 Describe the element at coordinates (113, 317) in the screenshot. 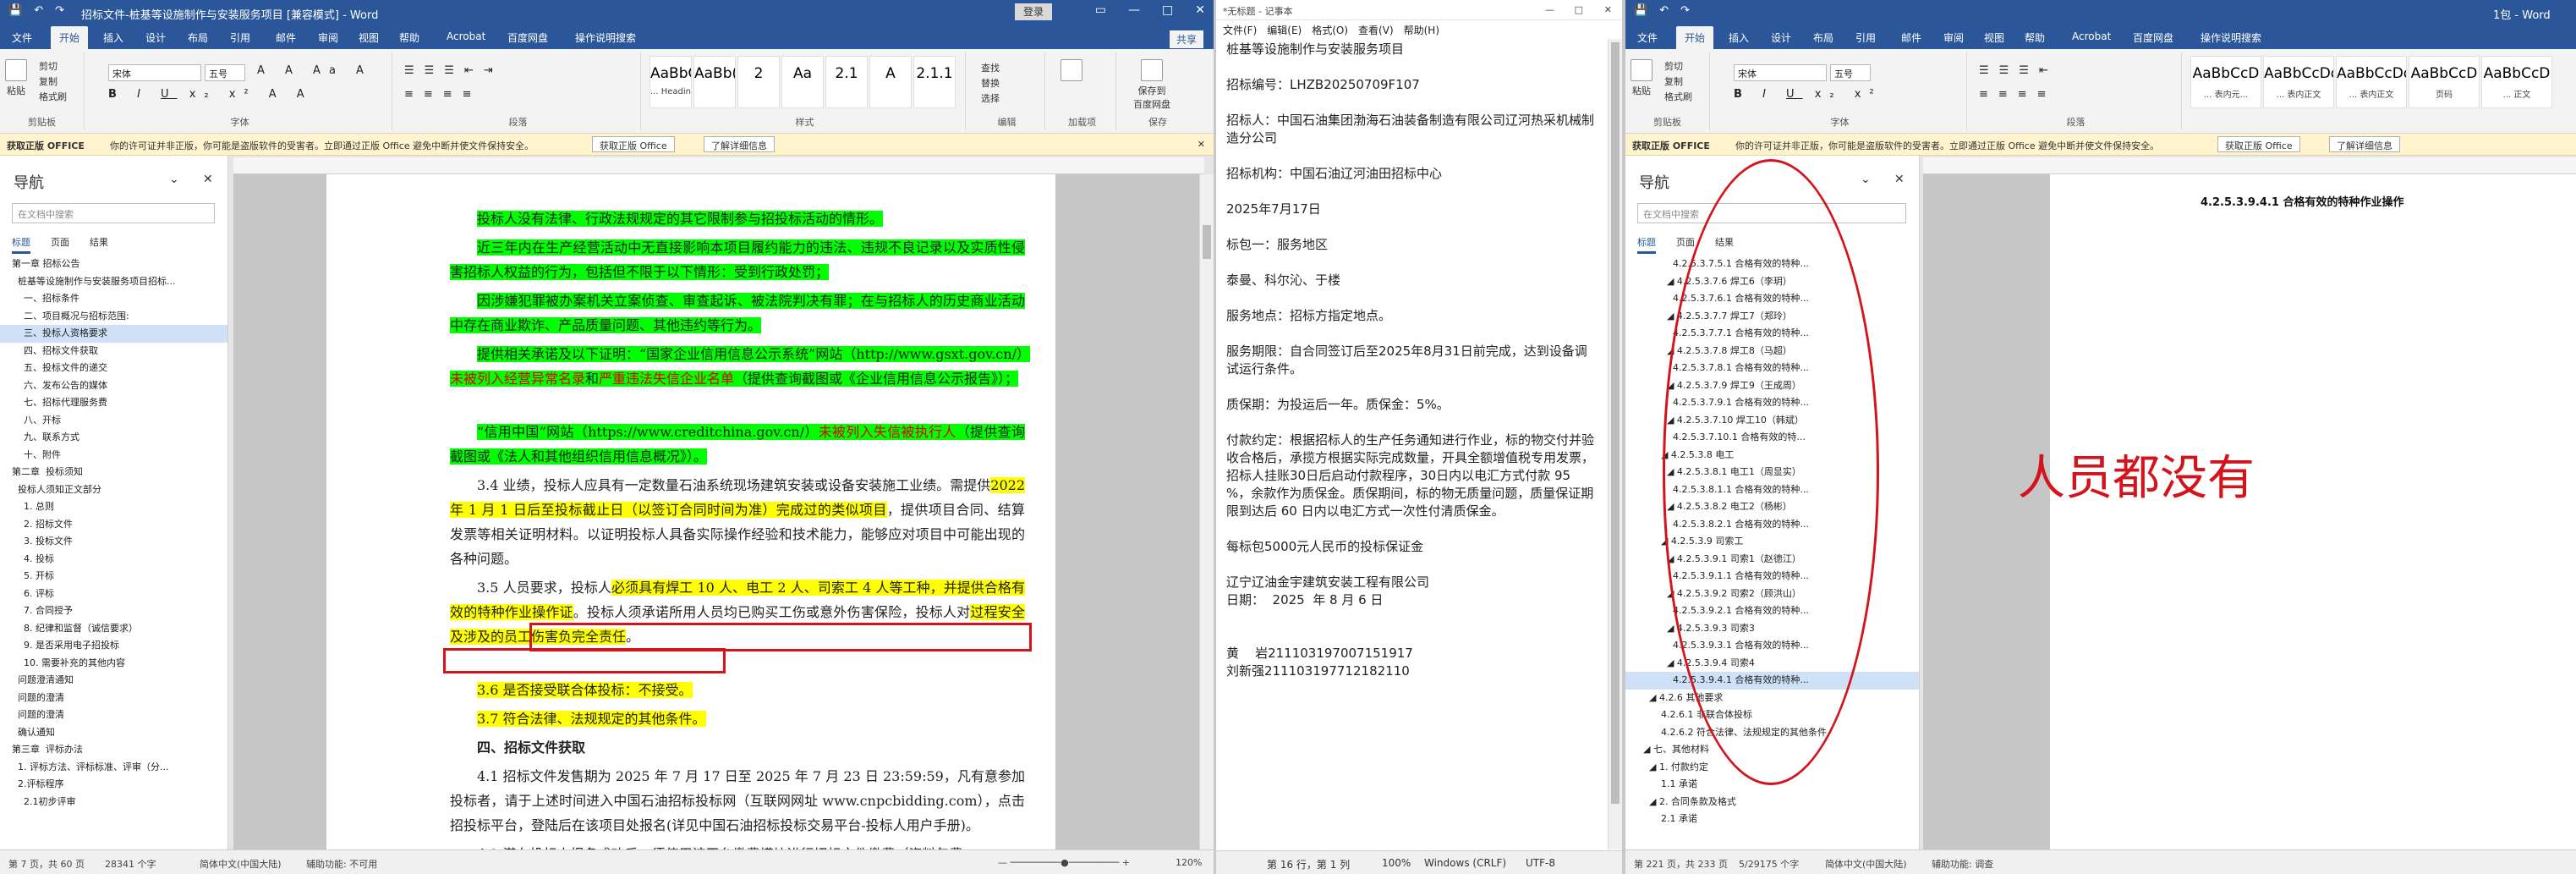

I see `nav-item: 二、项目概况与招标范围:` at that location.